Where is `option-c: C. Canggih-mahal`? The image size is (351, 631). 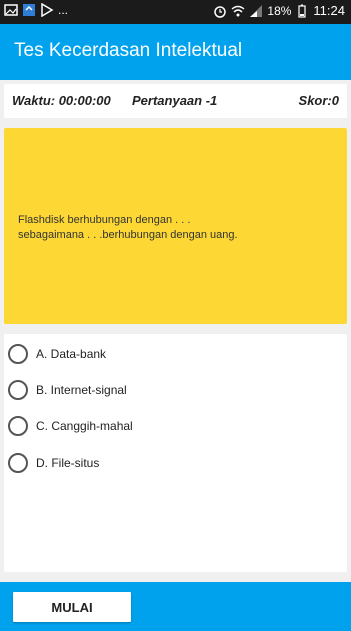
option-c: C. Canggih-mahal is located at coordinates (158, 426).